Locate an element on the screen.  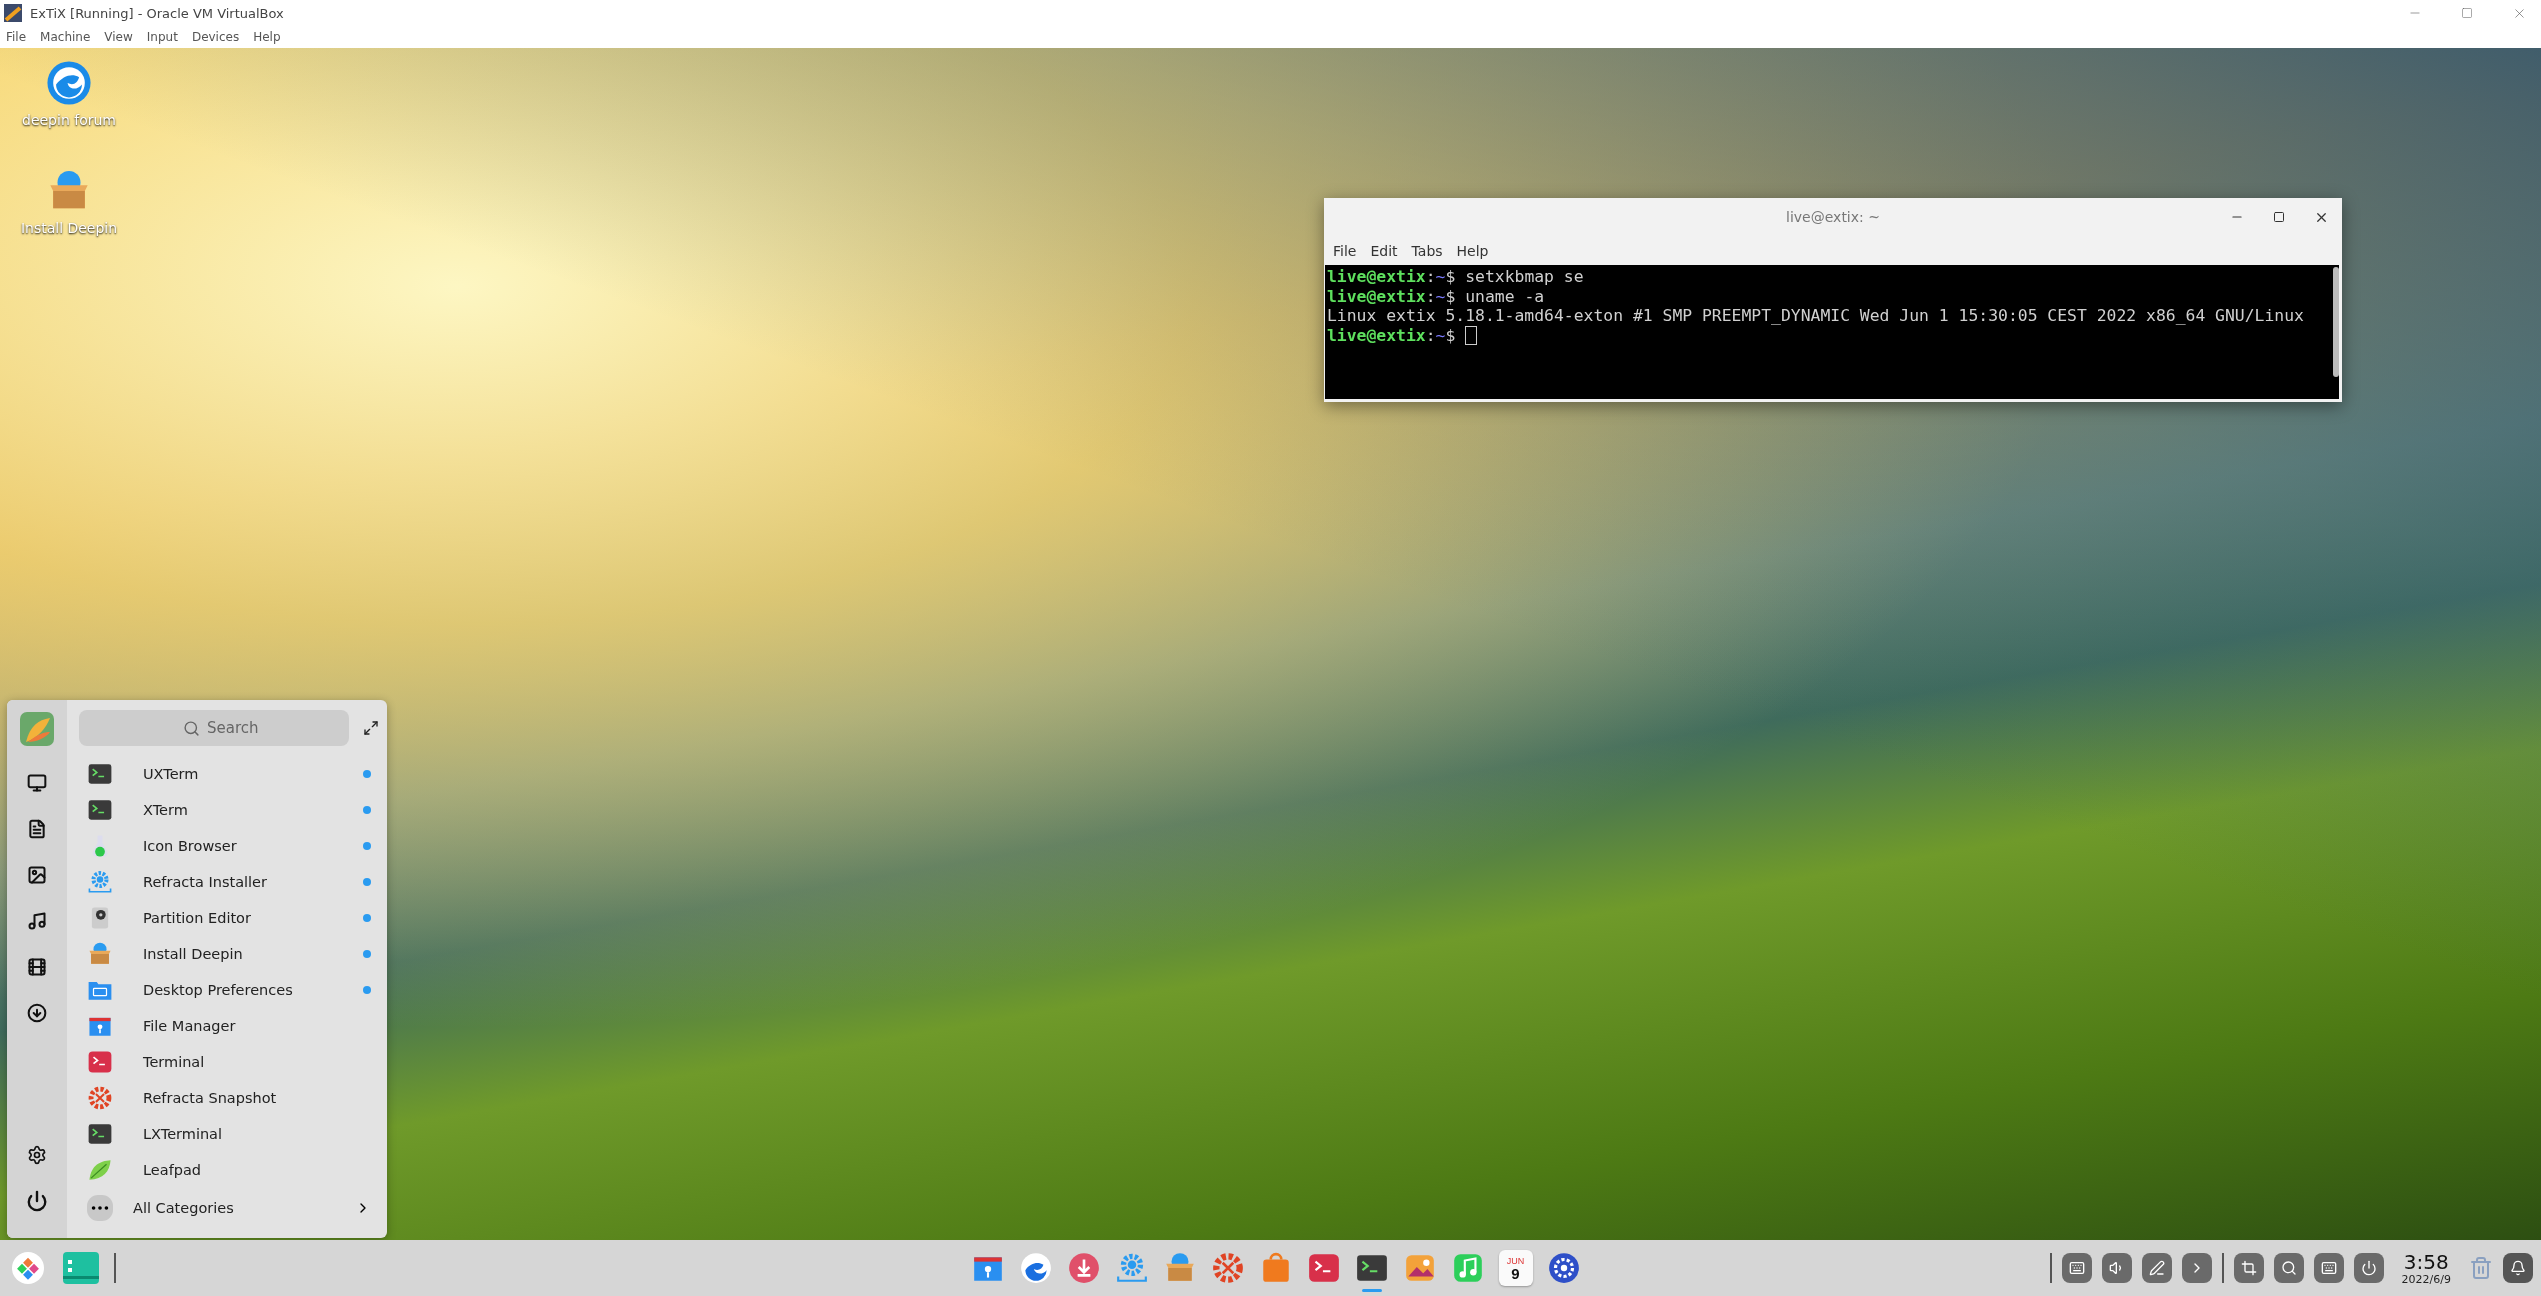
package-icon is located at coordinates (100, 954).